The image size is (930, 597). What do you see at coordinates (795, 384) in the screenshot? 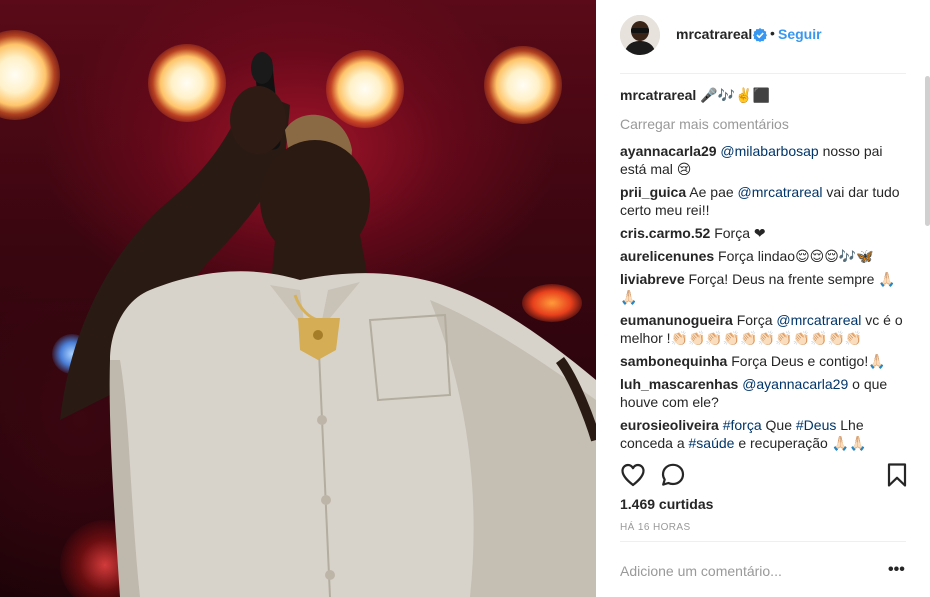
I see `comment-mention: @ayannacarla29` at bounding box center [795, 384].